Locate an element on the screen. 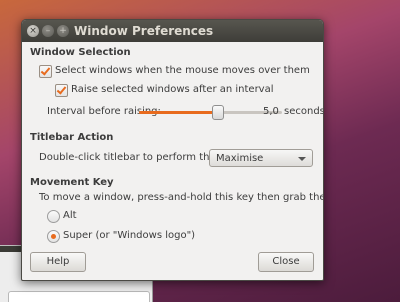 The width and height of the screenshot is (400, 302). maximize-window-icon: + is located at coordinates (63, 31).